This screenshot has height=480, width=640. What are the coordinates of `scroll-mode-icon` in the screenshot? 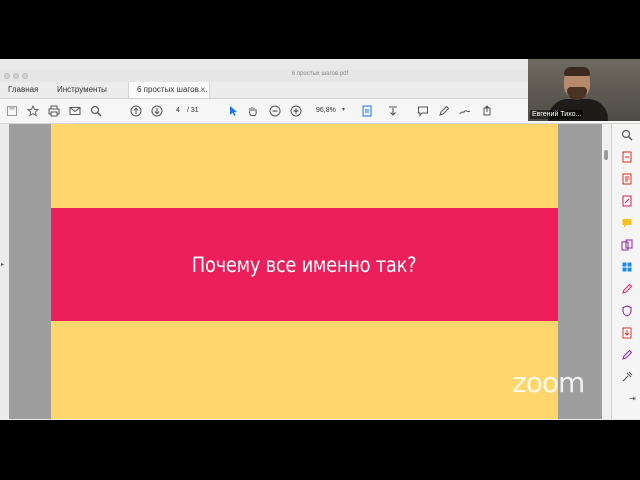 It's located at (393, 111).